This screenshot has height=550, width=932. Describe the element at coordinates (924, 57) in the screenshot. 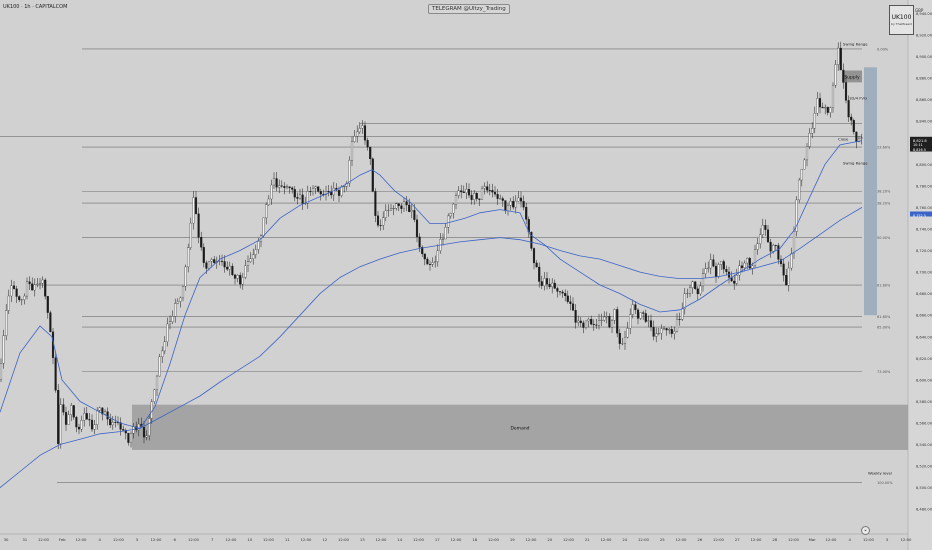

I see `y-tick-label: 8,900.00` at that location.